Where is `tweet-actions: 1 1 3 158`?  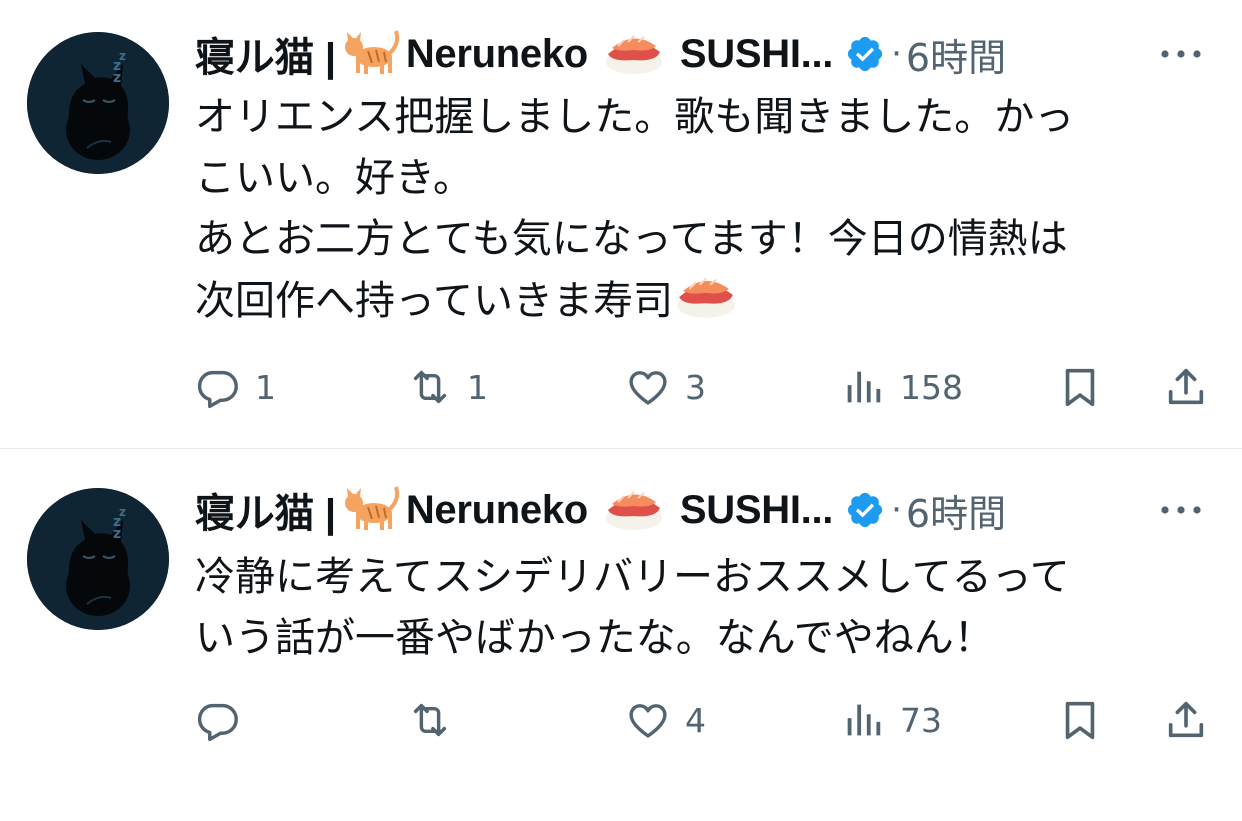 tweet-actions: 1 1 3 158 is located at coordinates (705, 387).